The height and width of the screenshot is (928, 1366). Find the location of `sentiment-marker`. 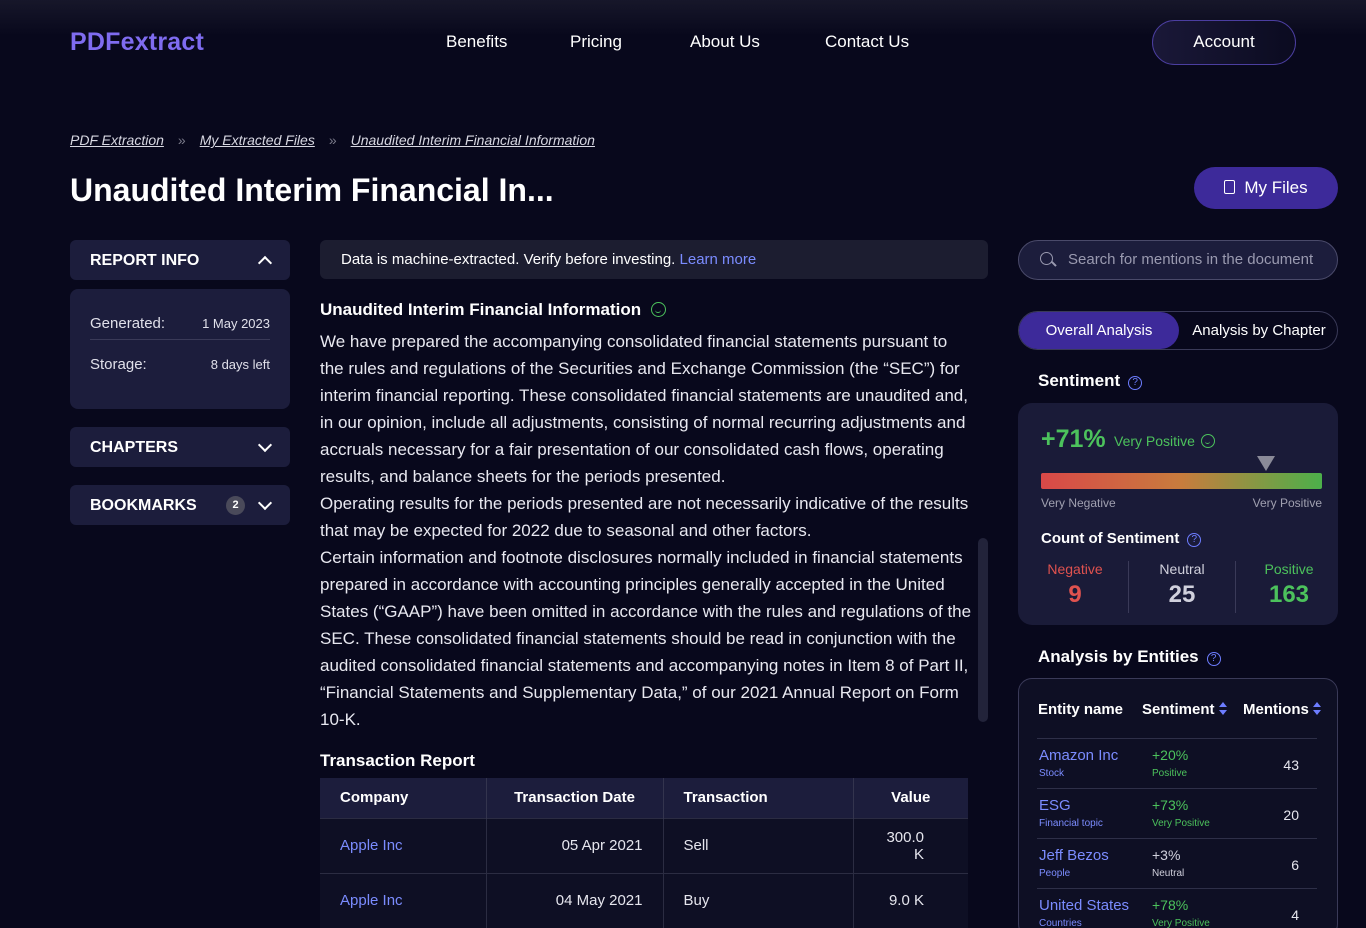

sentiment-marker is located at coordinates (1265, 463).